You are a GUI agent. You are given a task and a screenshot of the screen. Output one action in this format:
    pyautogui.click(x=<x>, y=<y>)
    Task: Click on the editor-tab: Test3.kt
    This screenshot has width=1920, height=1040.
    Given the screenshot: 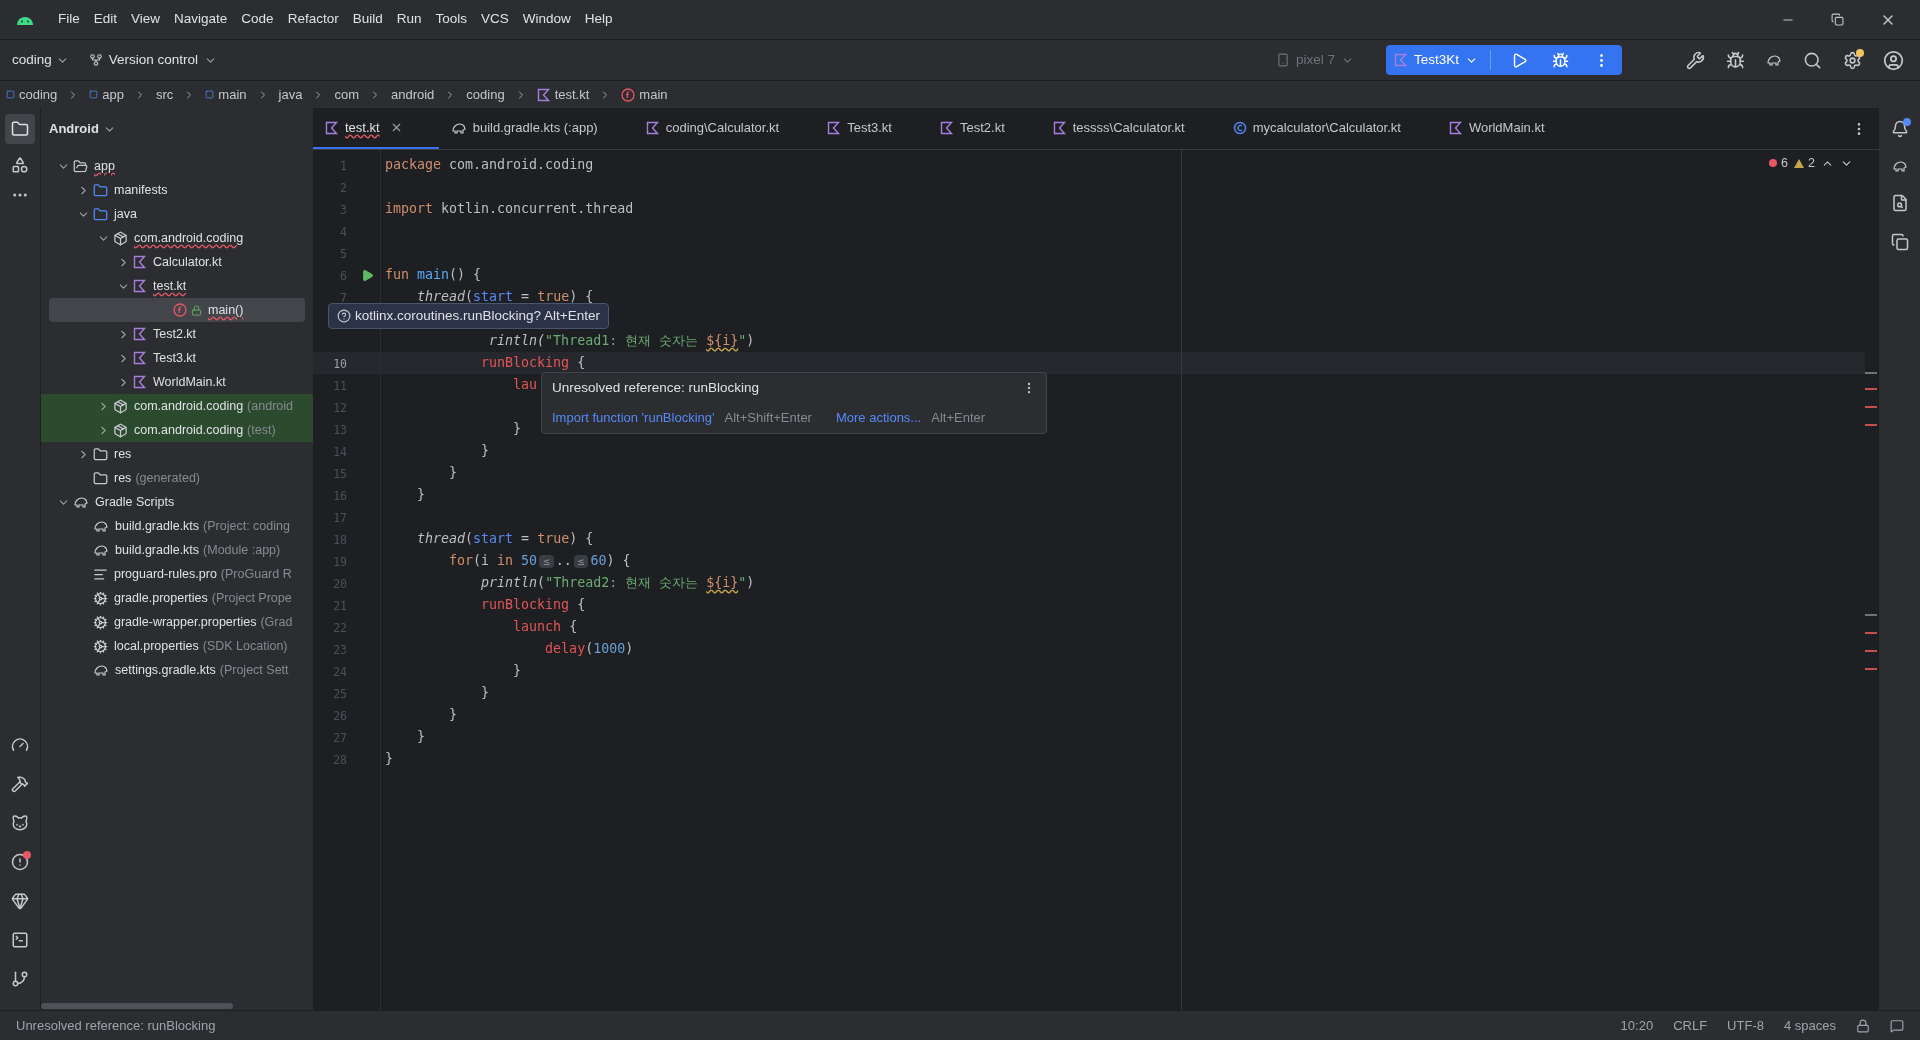 What is the action you would take?
    pyautogui.click(x=871, y=128)
    